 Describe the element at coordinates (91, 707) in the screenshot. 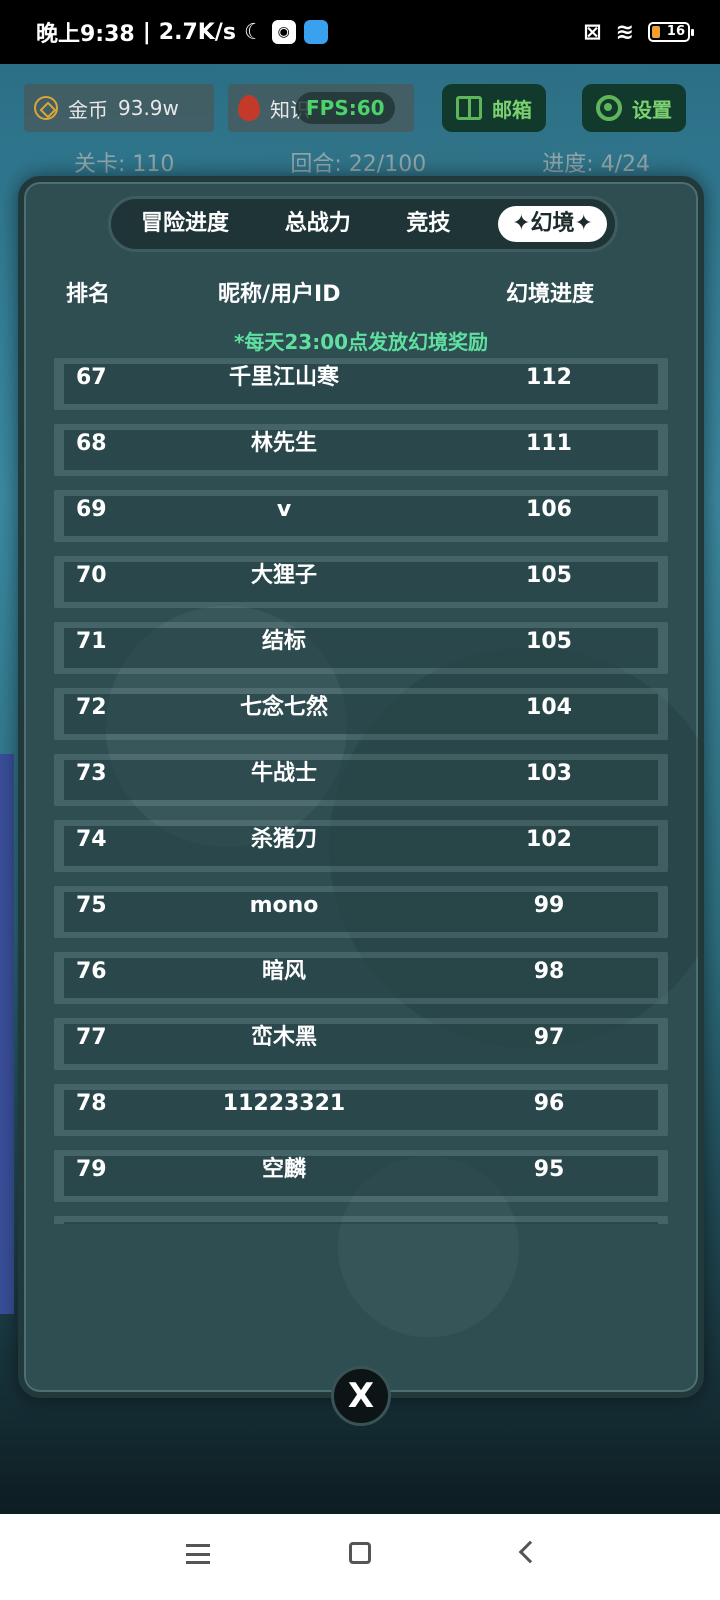

I see `row-rank: 72` at that location.